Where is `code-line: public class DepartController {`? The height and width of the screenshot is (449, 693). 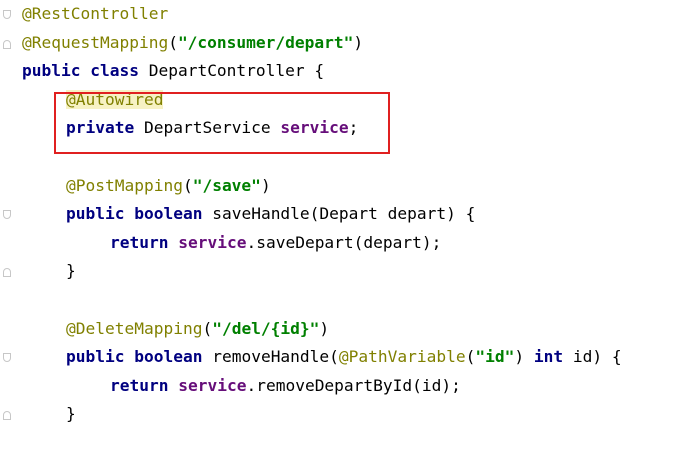 code-line: public class DepartController { is located at coordinates (173, 71).